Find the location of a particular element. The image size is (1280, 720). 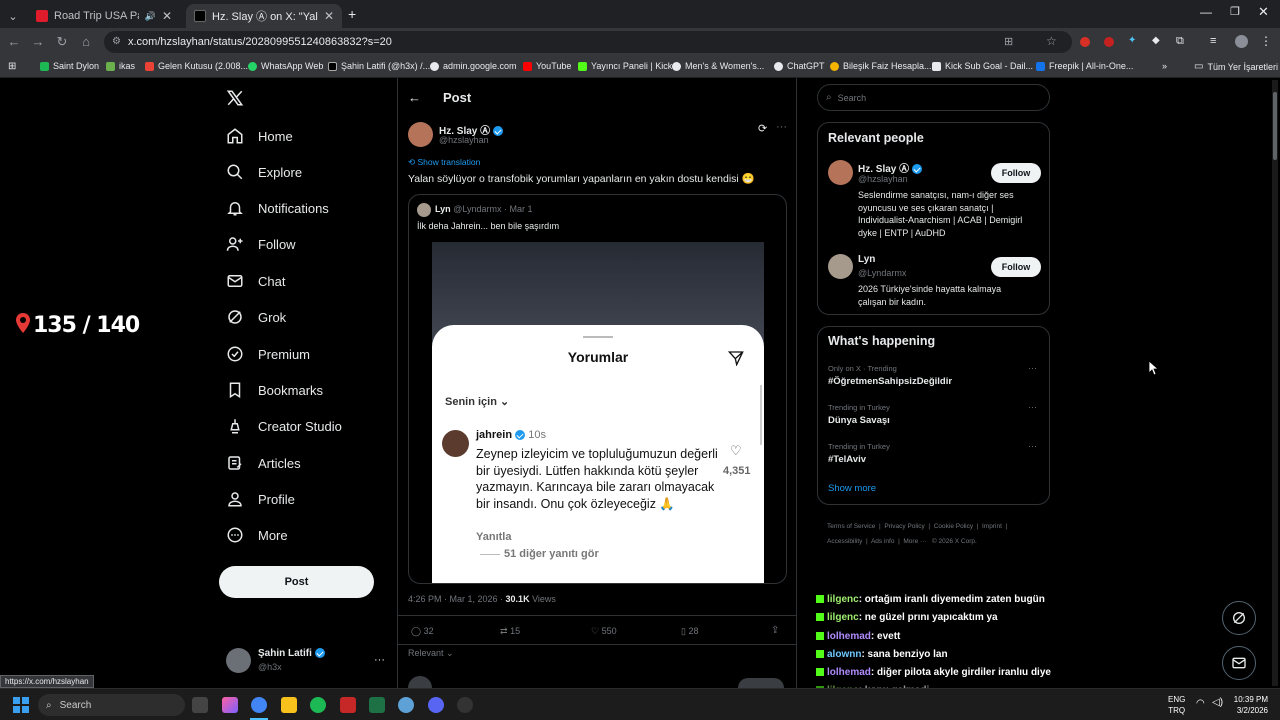

profile-avatar-icon is located at coordinates (1241, 41).